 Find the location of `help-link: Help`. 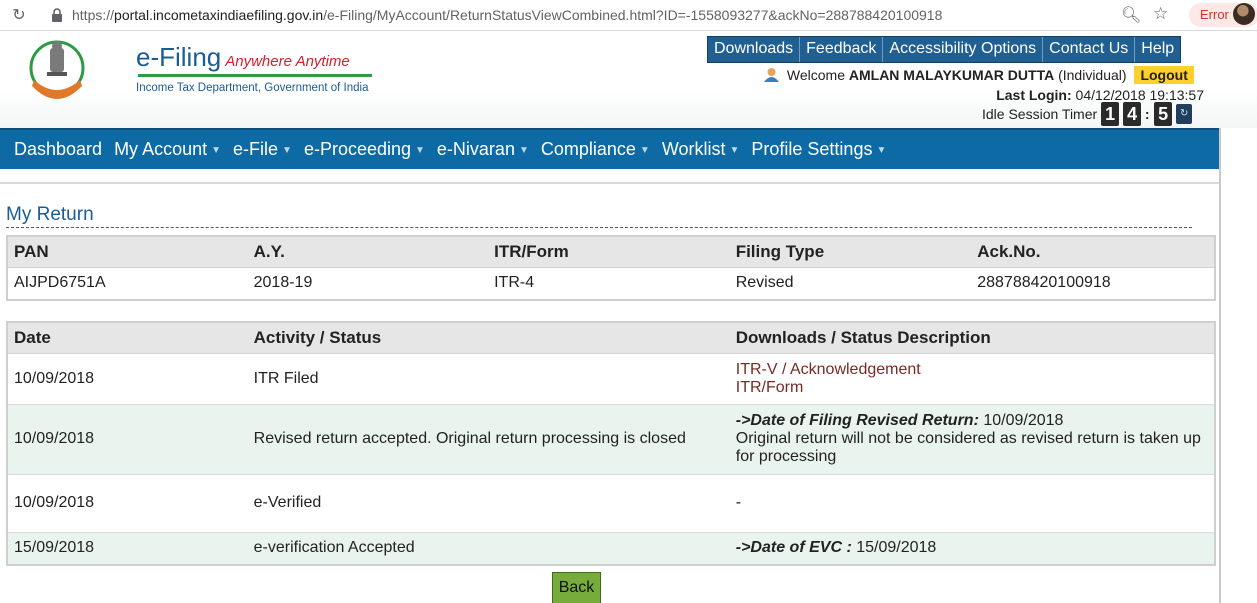

help-link: Help is located at coordinates (1157, 49).